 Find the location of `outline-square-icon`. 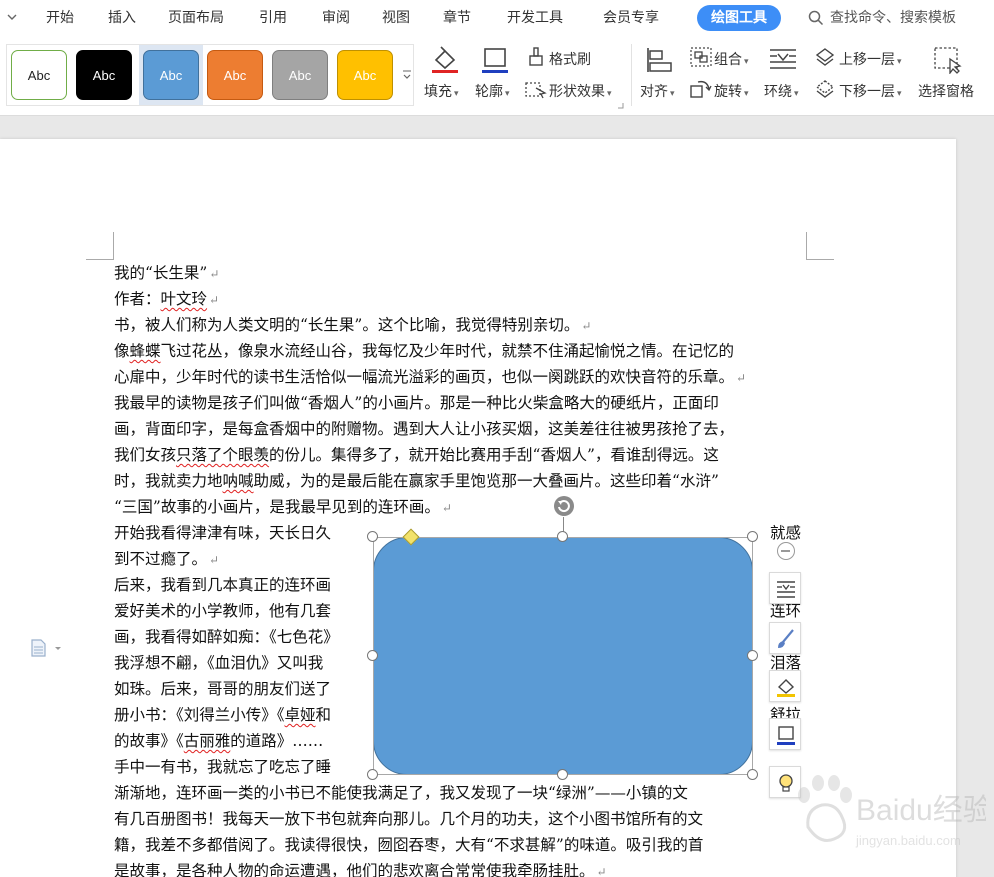

outline-square-icon is located at coordinates (495, 60).